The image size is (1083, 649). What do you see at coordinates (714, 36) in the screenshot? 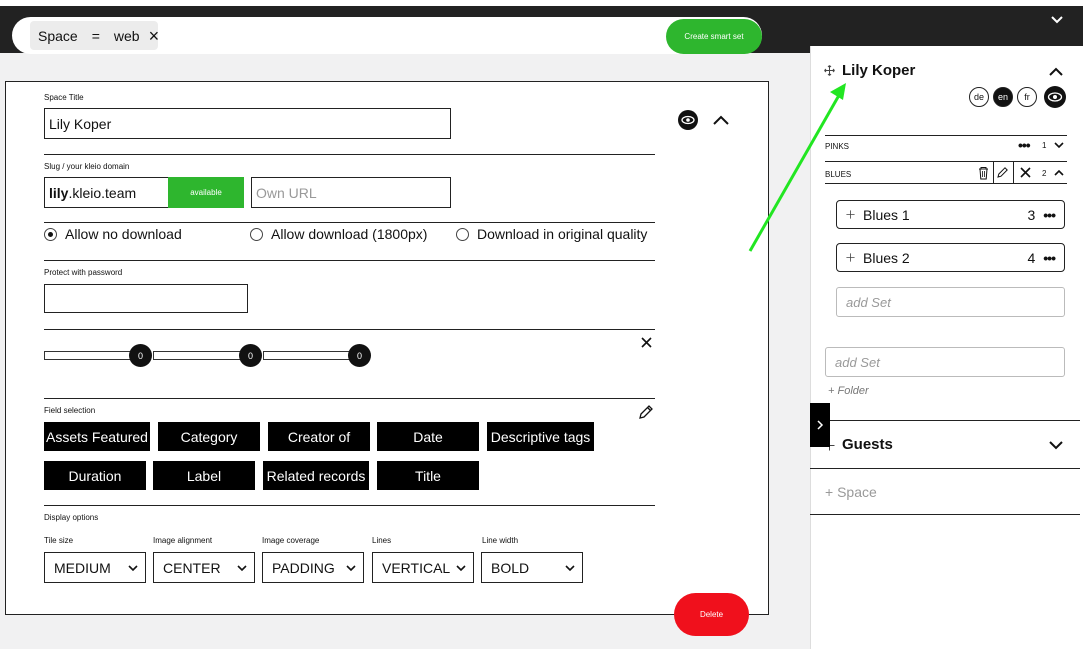
I see `create-smart-set-button: Create smart set` at bounding box center [714, 36].